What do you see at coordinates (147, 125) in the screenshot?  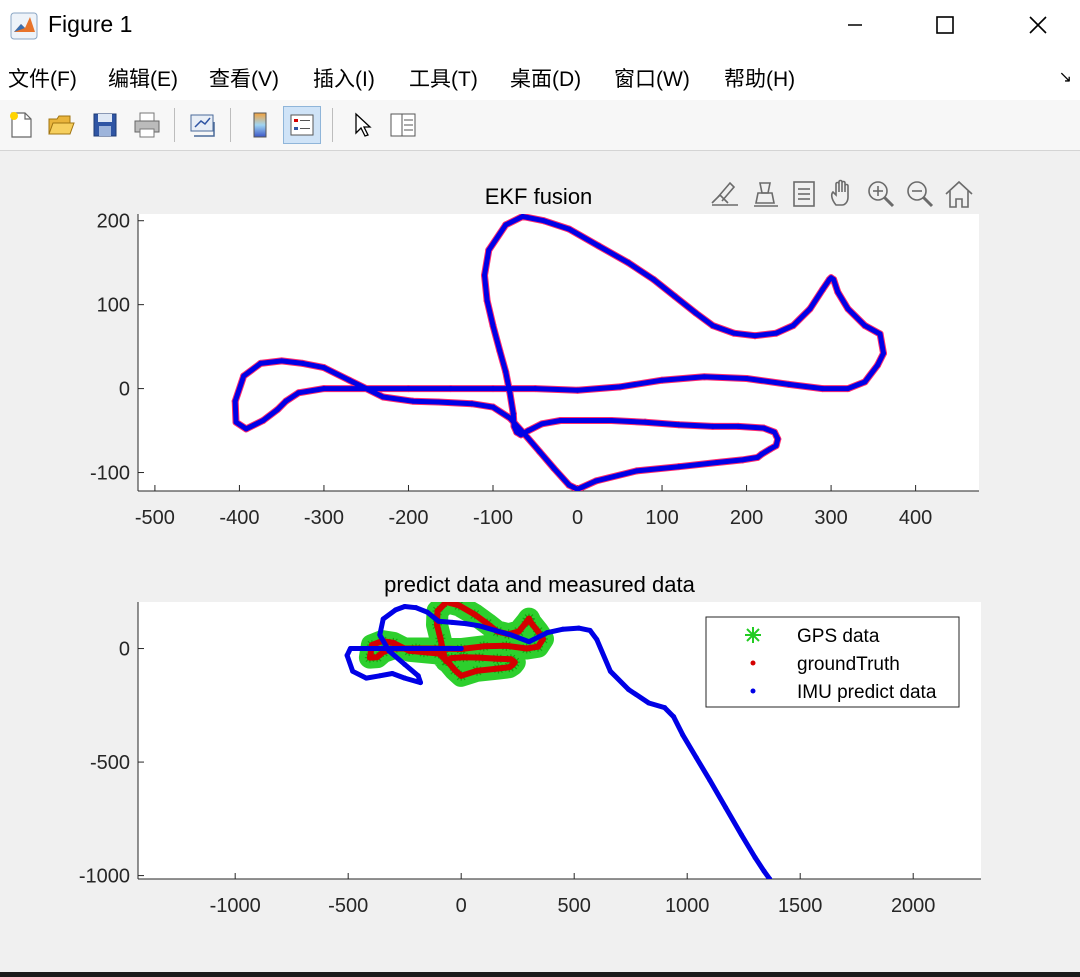 I see `print-button` at bounding box center [147, 125].